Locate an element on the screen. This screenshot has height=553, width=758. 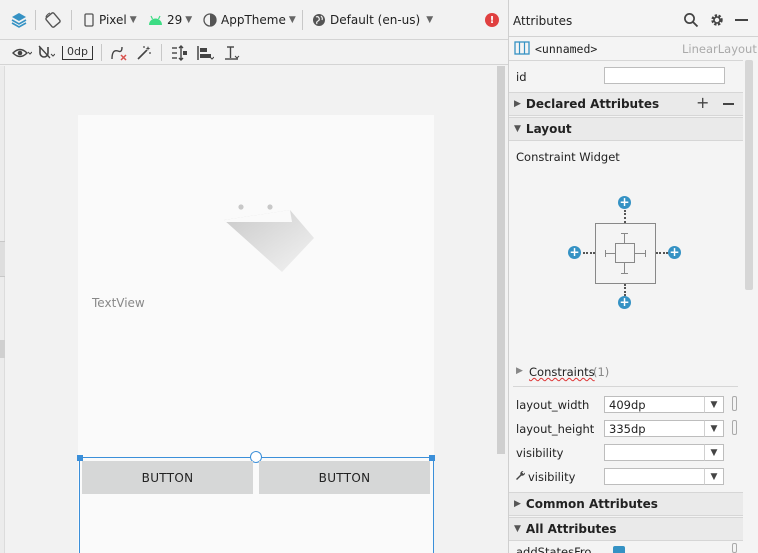
constraint-line-bottom-cap is located at coordinates (624, 273).